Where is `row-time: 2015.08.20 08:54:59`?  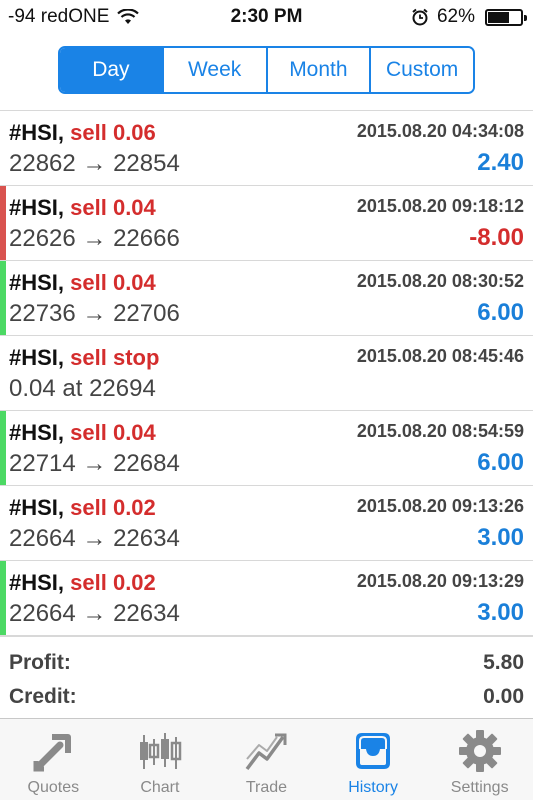 row-time: 2015.08.20 08:54:59 is located at coordinates (440, 431).